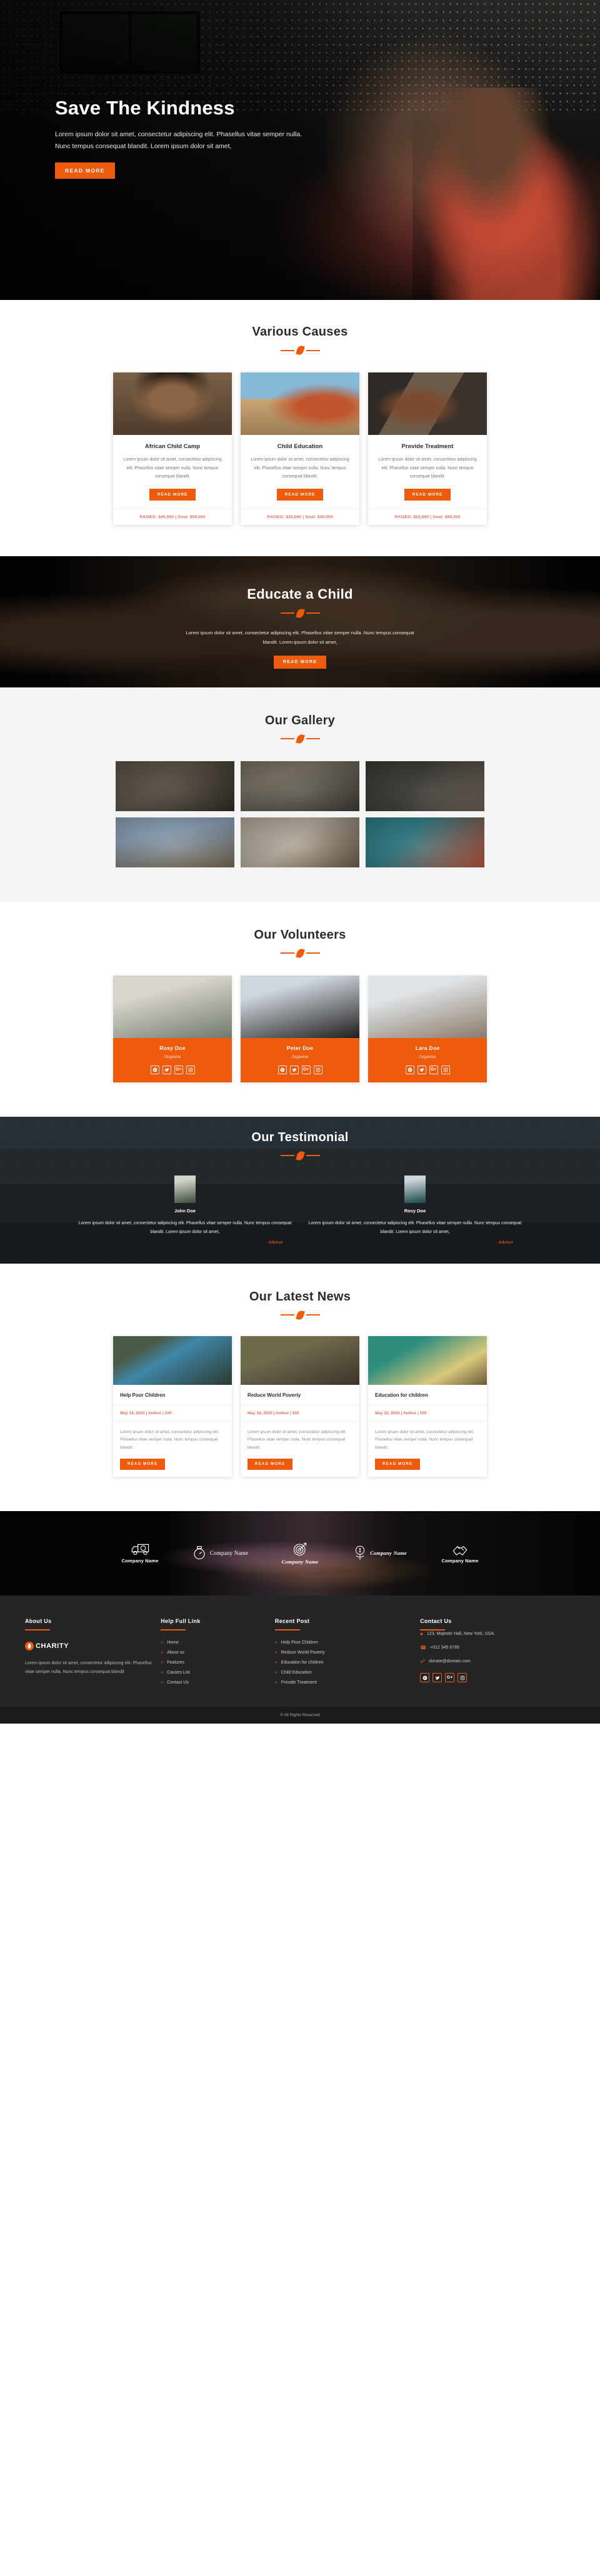 This screenshot has height=2576, width=600. Describe the element at coordinates (38, 1620) in the screenshot. I see `footer-about-heading: About Us` at that location.